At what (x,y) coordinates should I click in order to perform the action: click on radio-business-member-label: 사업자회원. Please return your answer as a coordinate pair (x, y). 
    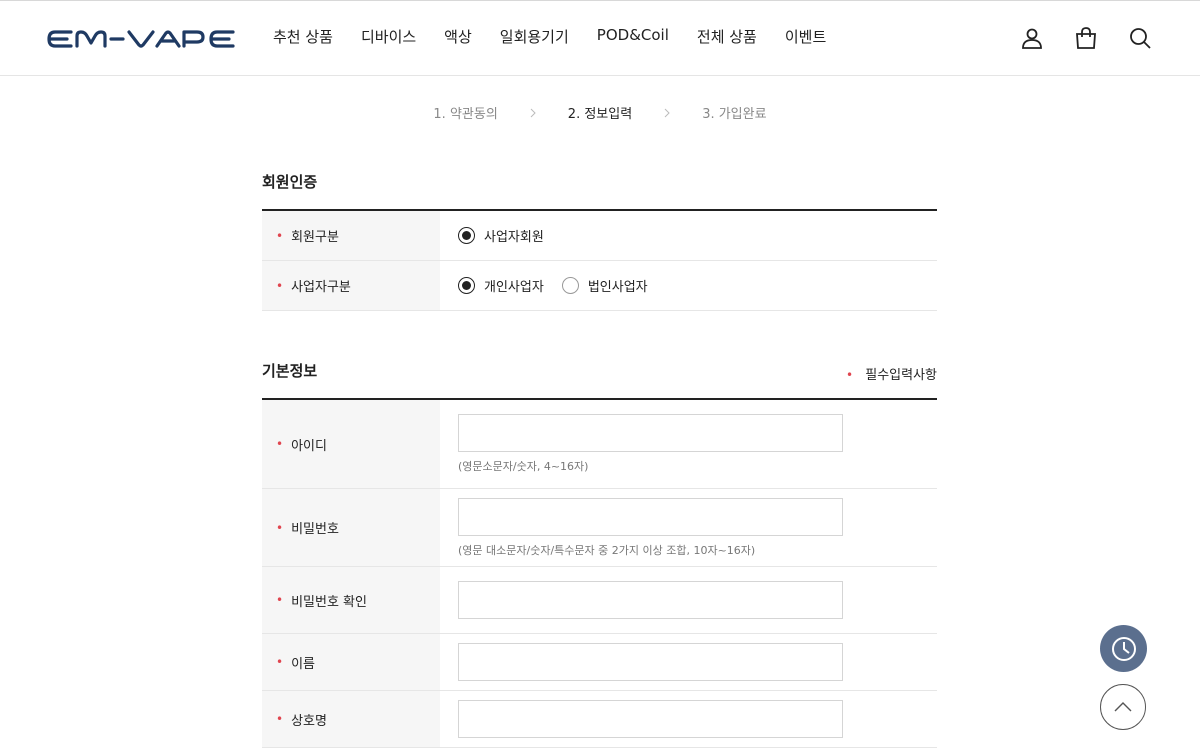
    Looking at the image, I should click on (514, 237).